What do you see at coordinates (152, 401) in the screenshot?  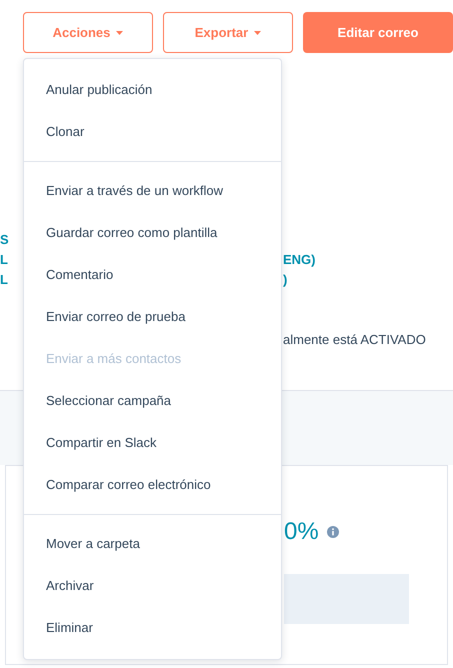 I see `menu-item: Seleccionar campaña` at bounding box center [152, 401].